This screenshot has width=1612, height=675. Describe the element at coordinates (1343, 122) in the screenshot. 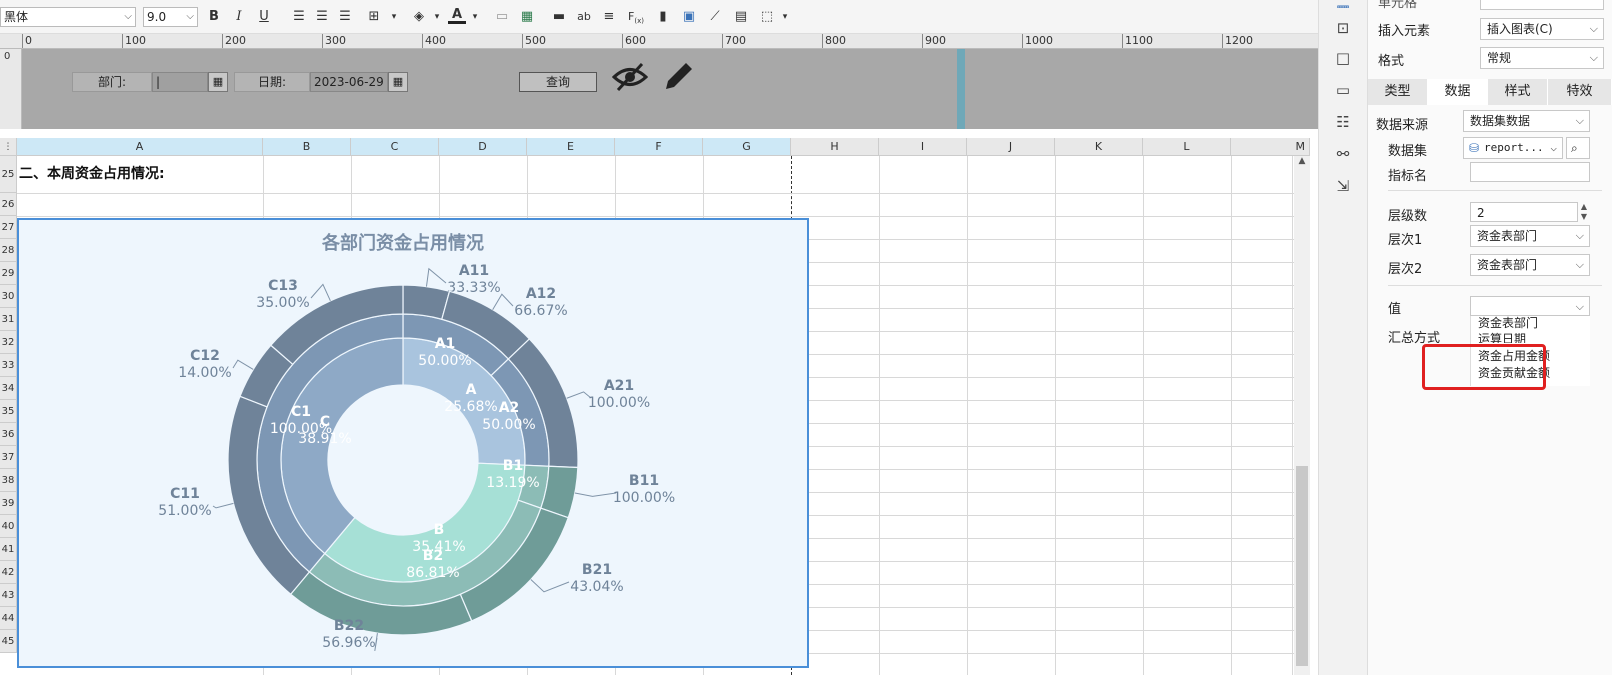

I see `layers-icon: ☷` at that location.